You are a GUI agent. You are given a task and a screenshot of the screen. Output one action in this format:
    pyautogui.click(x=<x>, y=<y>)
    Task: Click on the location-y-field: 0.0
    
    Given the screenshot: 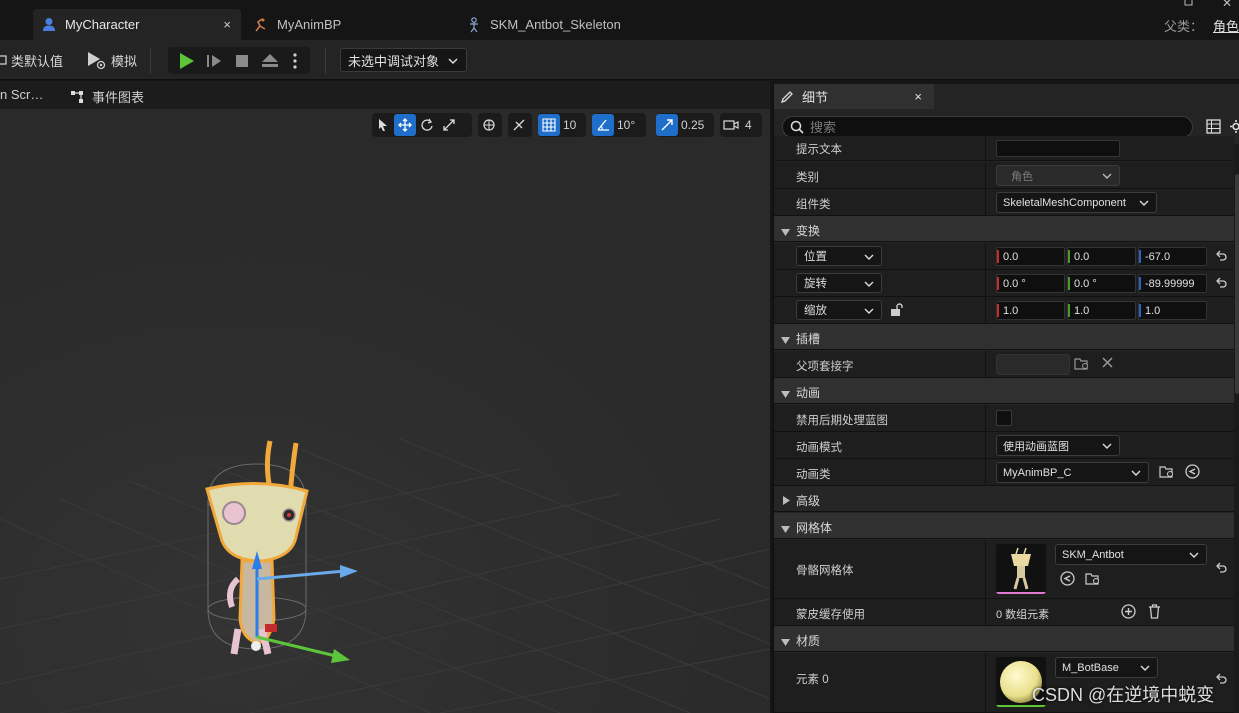 What is the action you would take?
    pyautogui.click(x=1101, y=256)
    